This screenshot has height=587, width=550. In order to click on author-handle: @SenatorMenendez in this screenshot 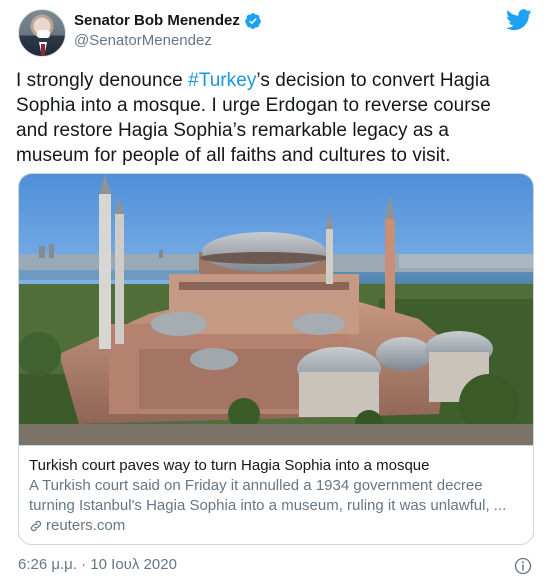, I will do `click(168, 41)`.